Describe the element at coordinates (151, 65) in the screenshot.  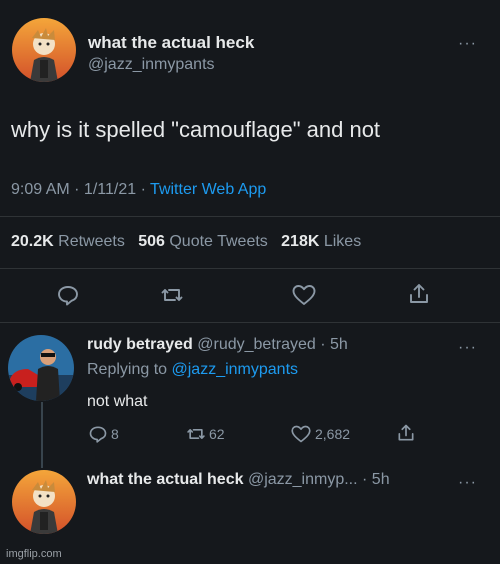
I see `author-handle: @jazz_inmypants` at that location.